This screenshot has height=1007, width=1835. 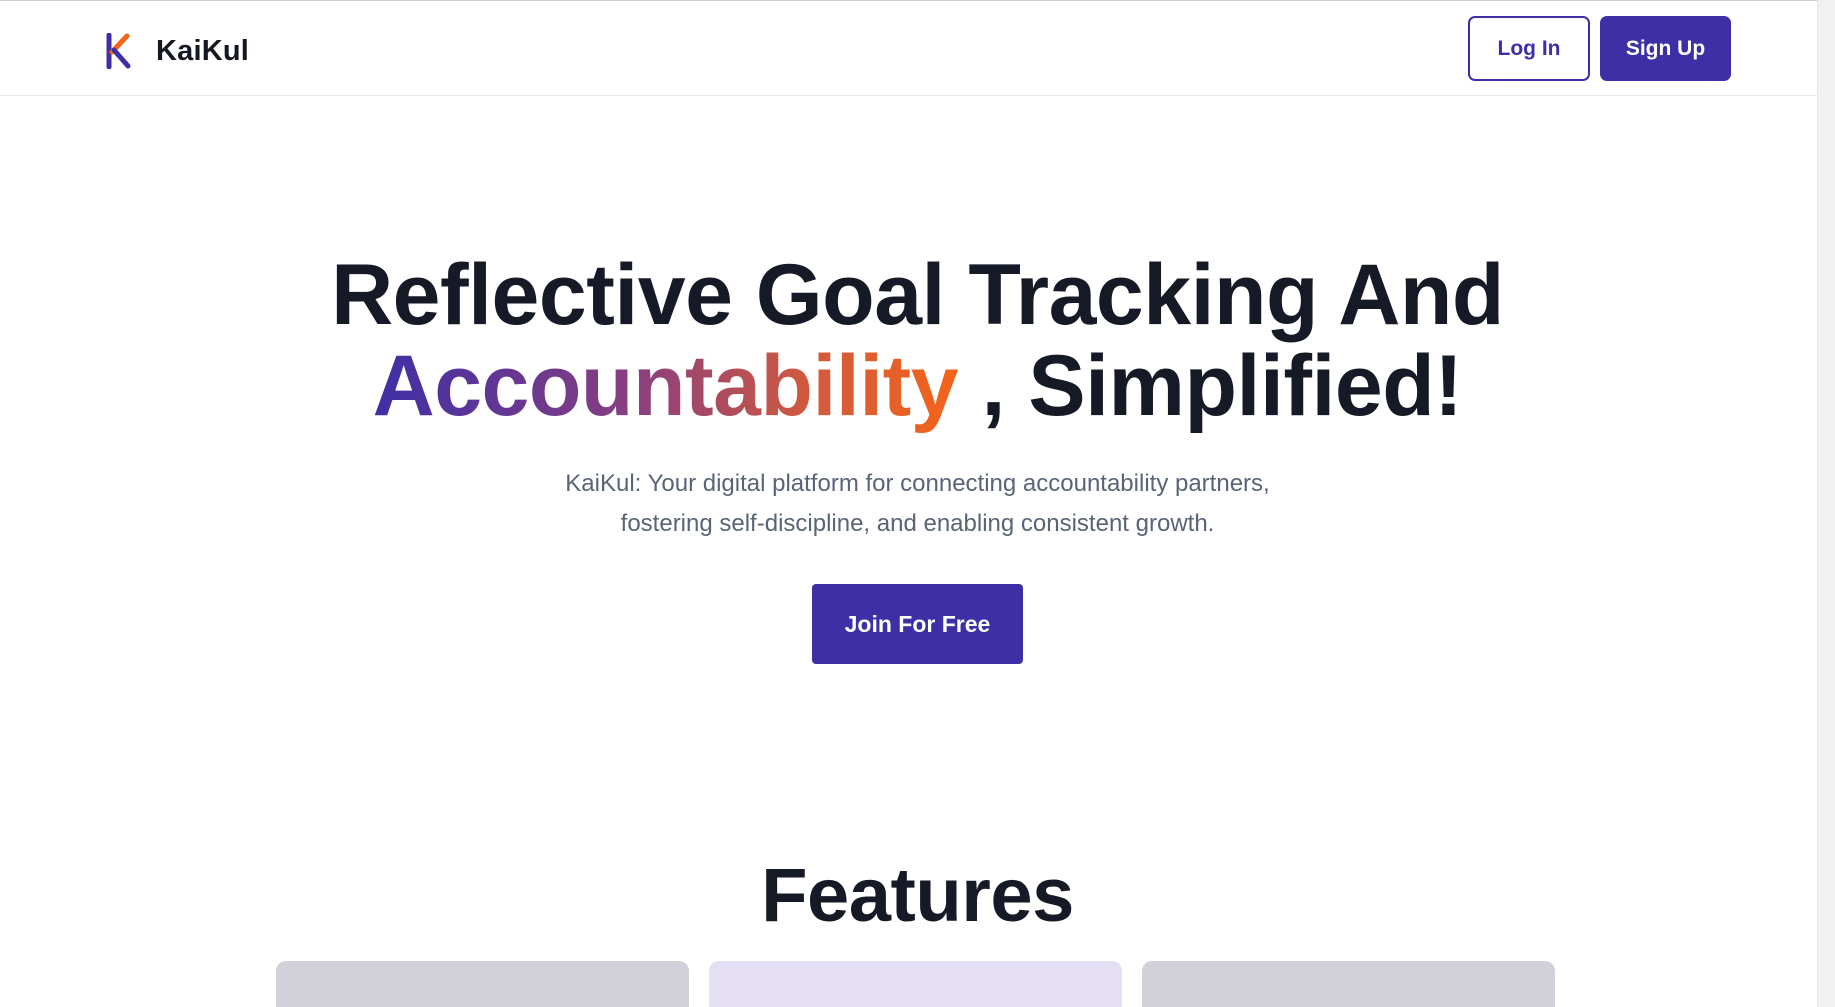 I want to click on nav-actions: Log In Sign Up, so click(x=1599, y=48).